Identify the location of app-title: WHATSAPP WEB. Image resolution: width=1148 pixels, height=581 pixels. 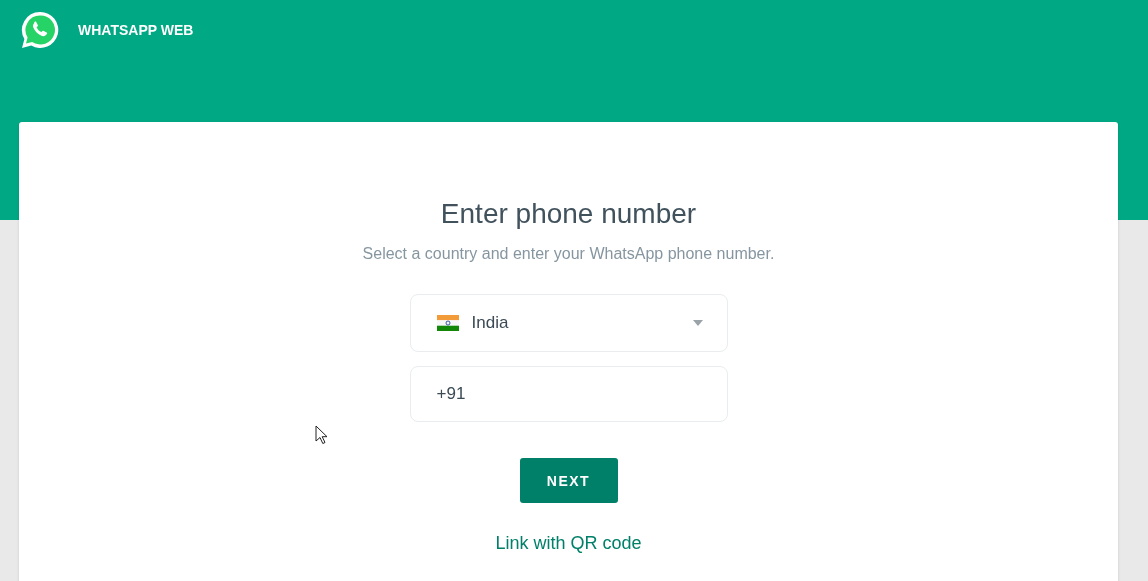
(136, 30).